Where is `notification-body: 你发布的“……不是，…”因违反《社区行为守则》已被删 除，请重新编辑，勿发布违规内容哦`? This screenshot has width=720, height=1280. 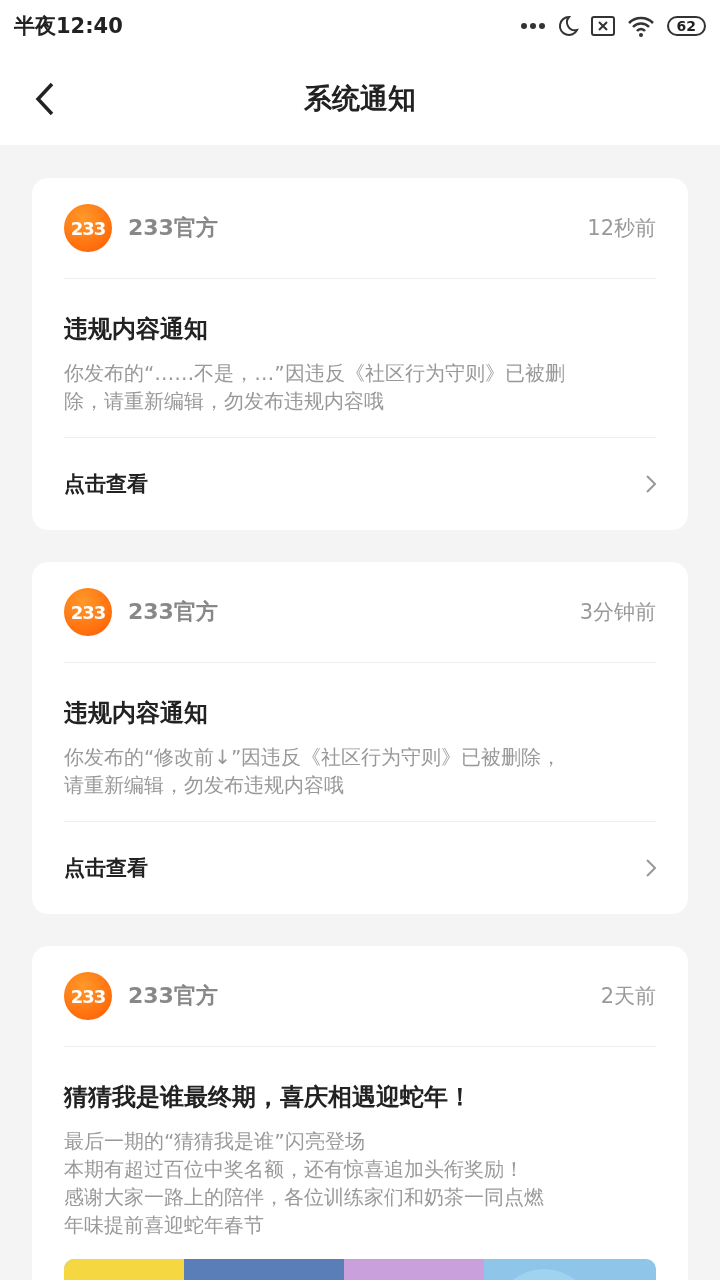
notification-body: 你发布的“……不是，…”因违反《社区行为守则》已被删 除，请重新编辑，勿发布违规内容哦 is located at coordinates (315, 387).